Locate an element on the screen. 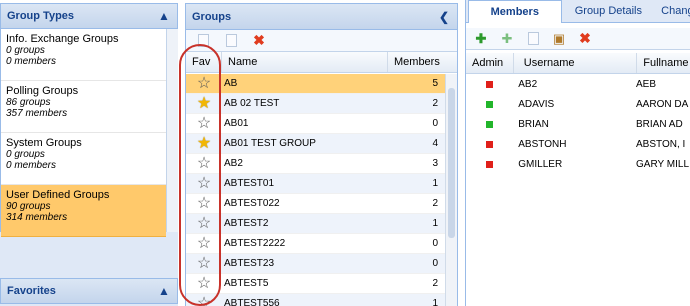 The height and width of the screenshot is (306, 690). group-type-title: Info. Exchange Groups is located at coordinates (62, 39).